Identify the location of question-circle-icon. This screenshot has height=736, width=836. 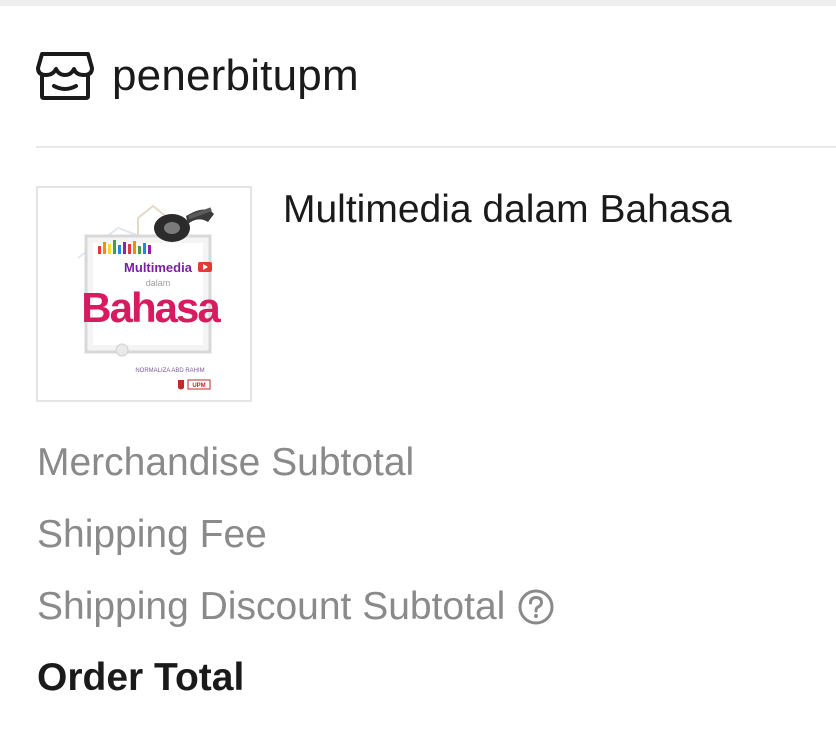
(536, 607).